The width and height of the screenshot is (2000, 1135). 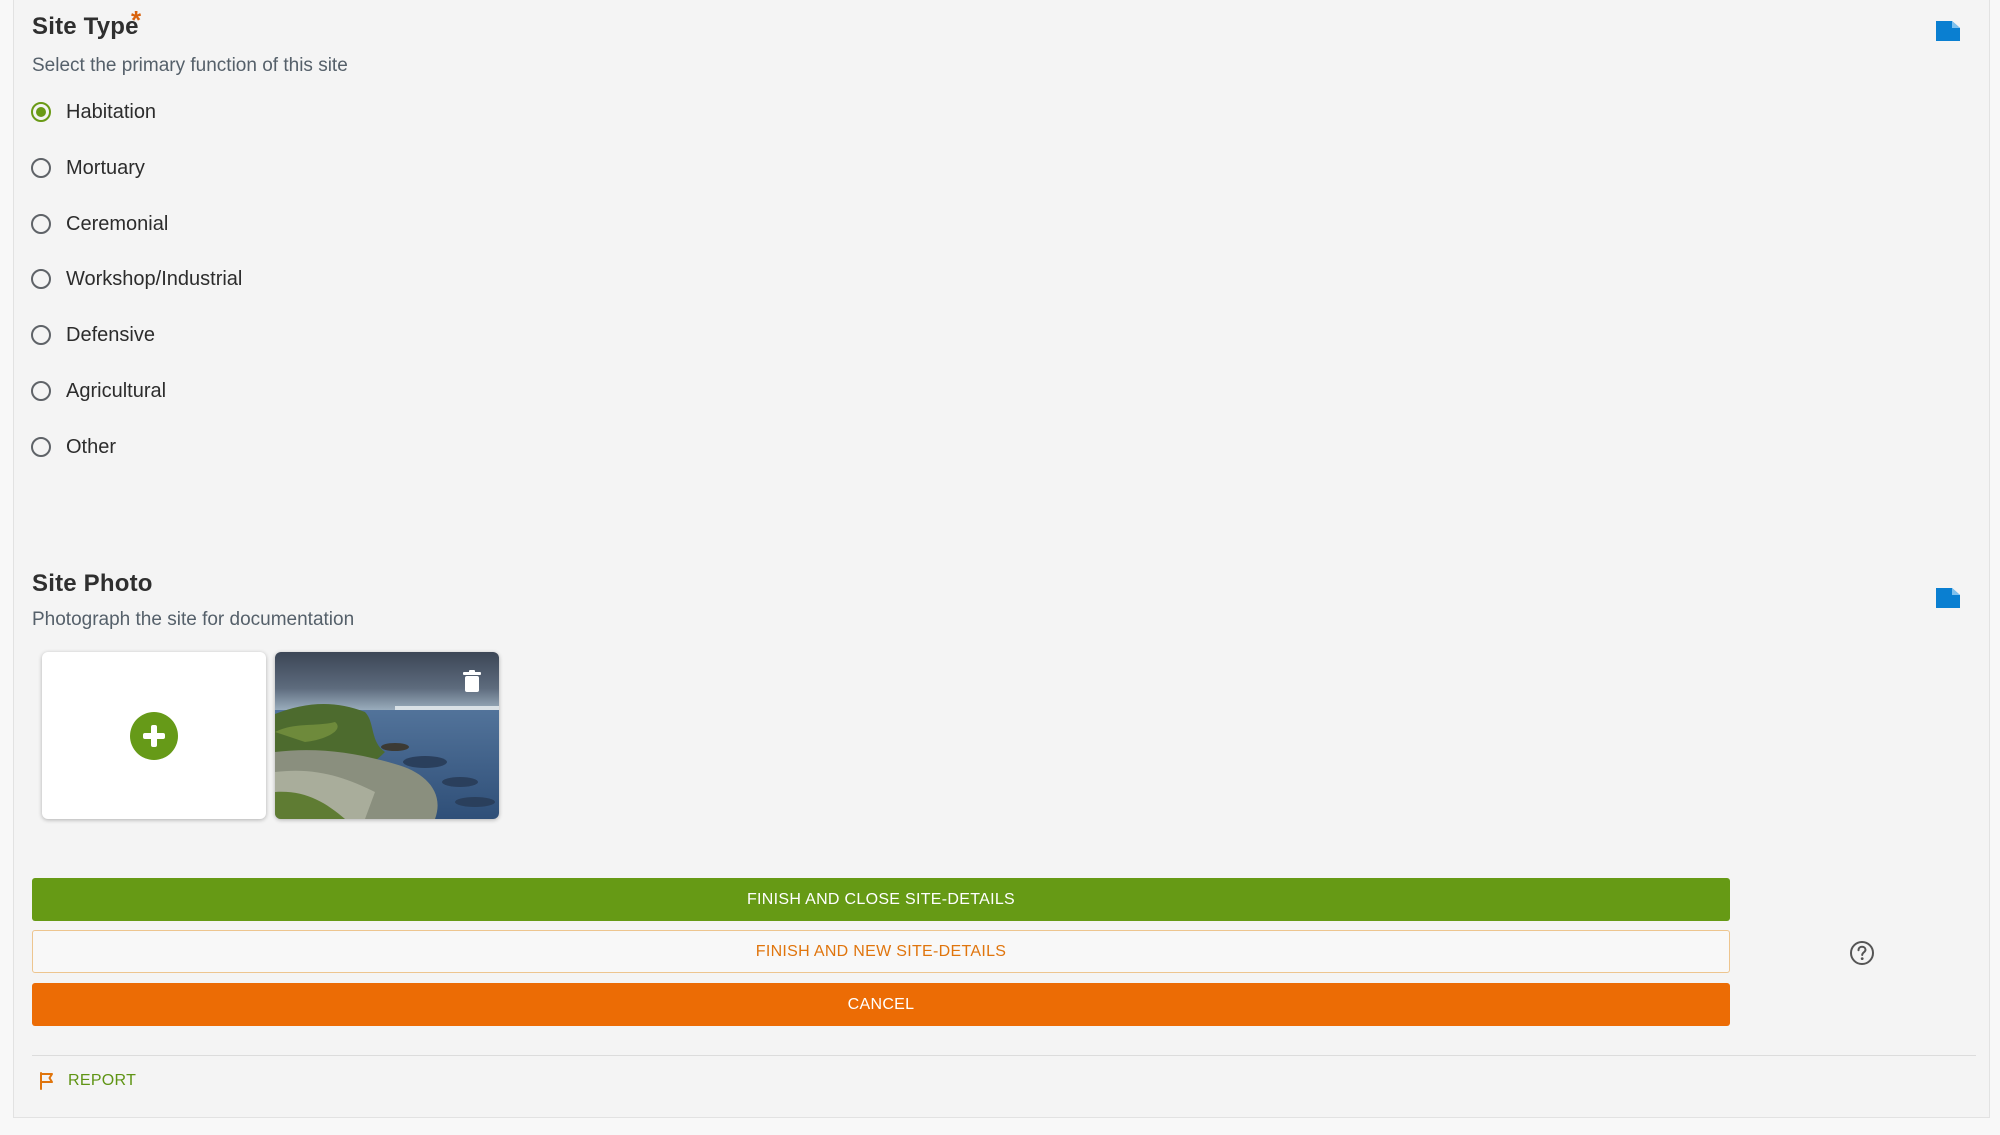 I want to click on radio-checked-icon, so click(x=41, y=112).